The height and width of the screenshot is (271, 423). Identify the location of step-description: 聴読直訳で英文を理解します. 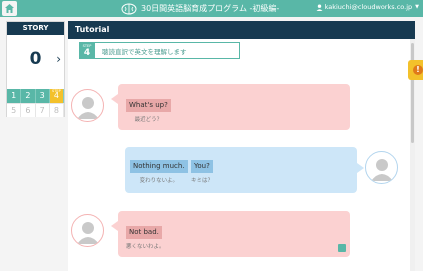
(144, 51).